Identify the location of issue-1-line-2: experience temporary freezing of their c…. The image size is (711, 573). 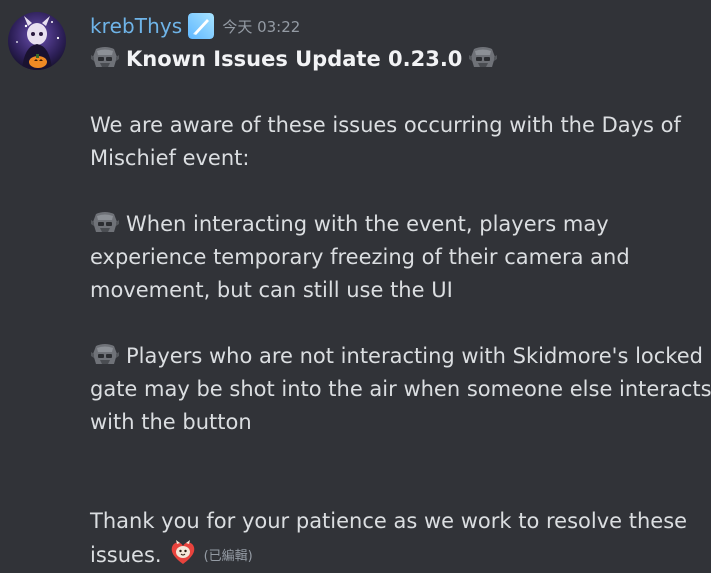
(360, 257).